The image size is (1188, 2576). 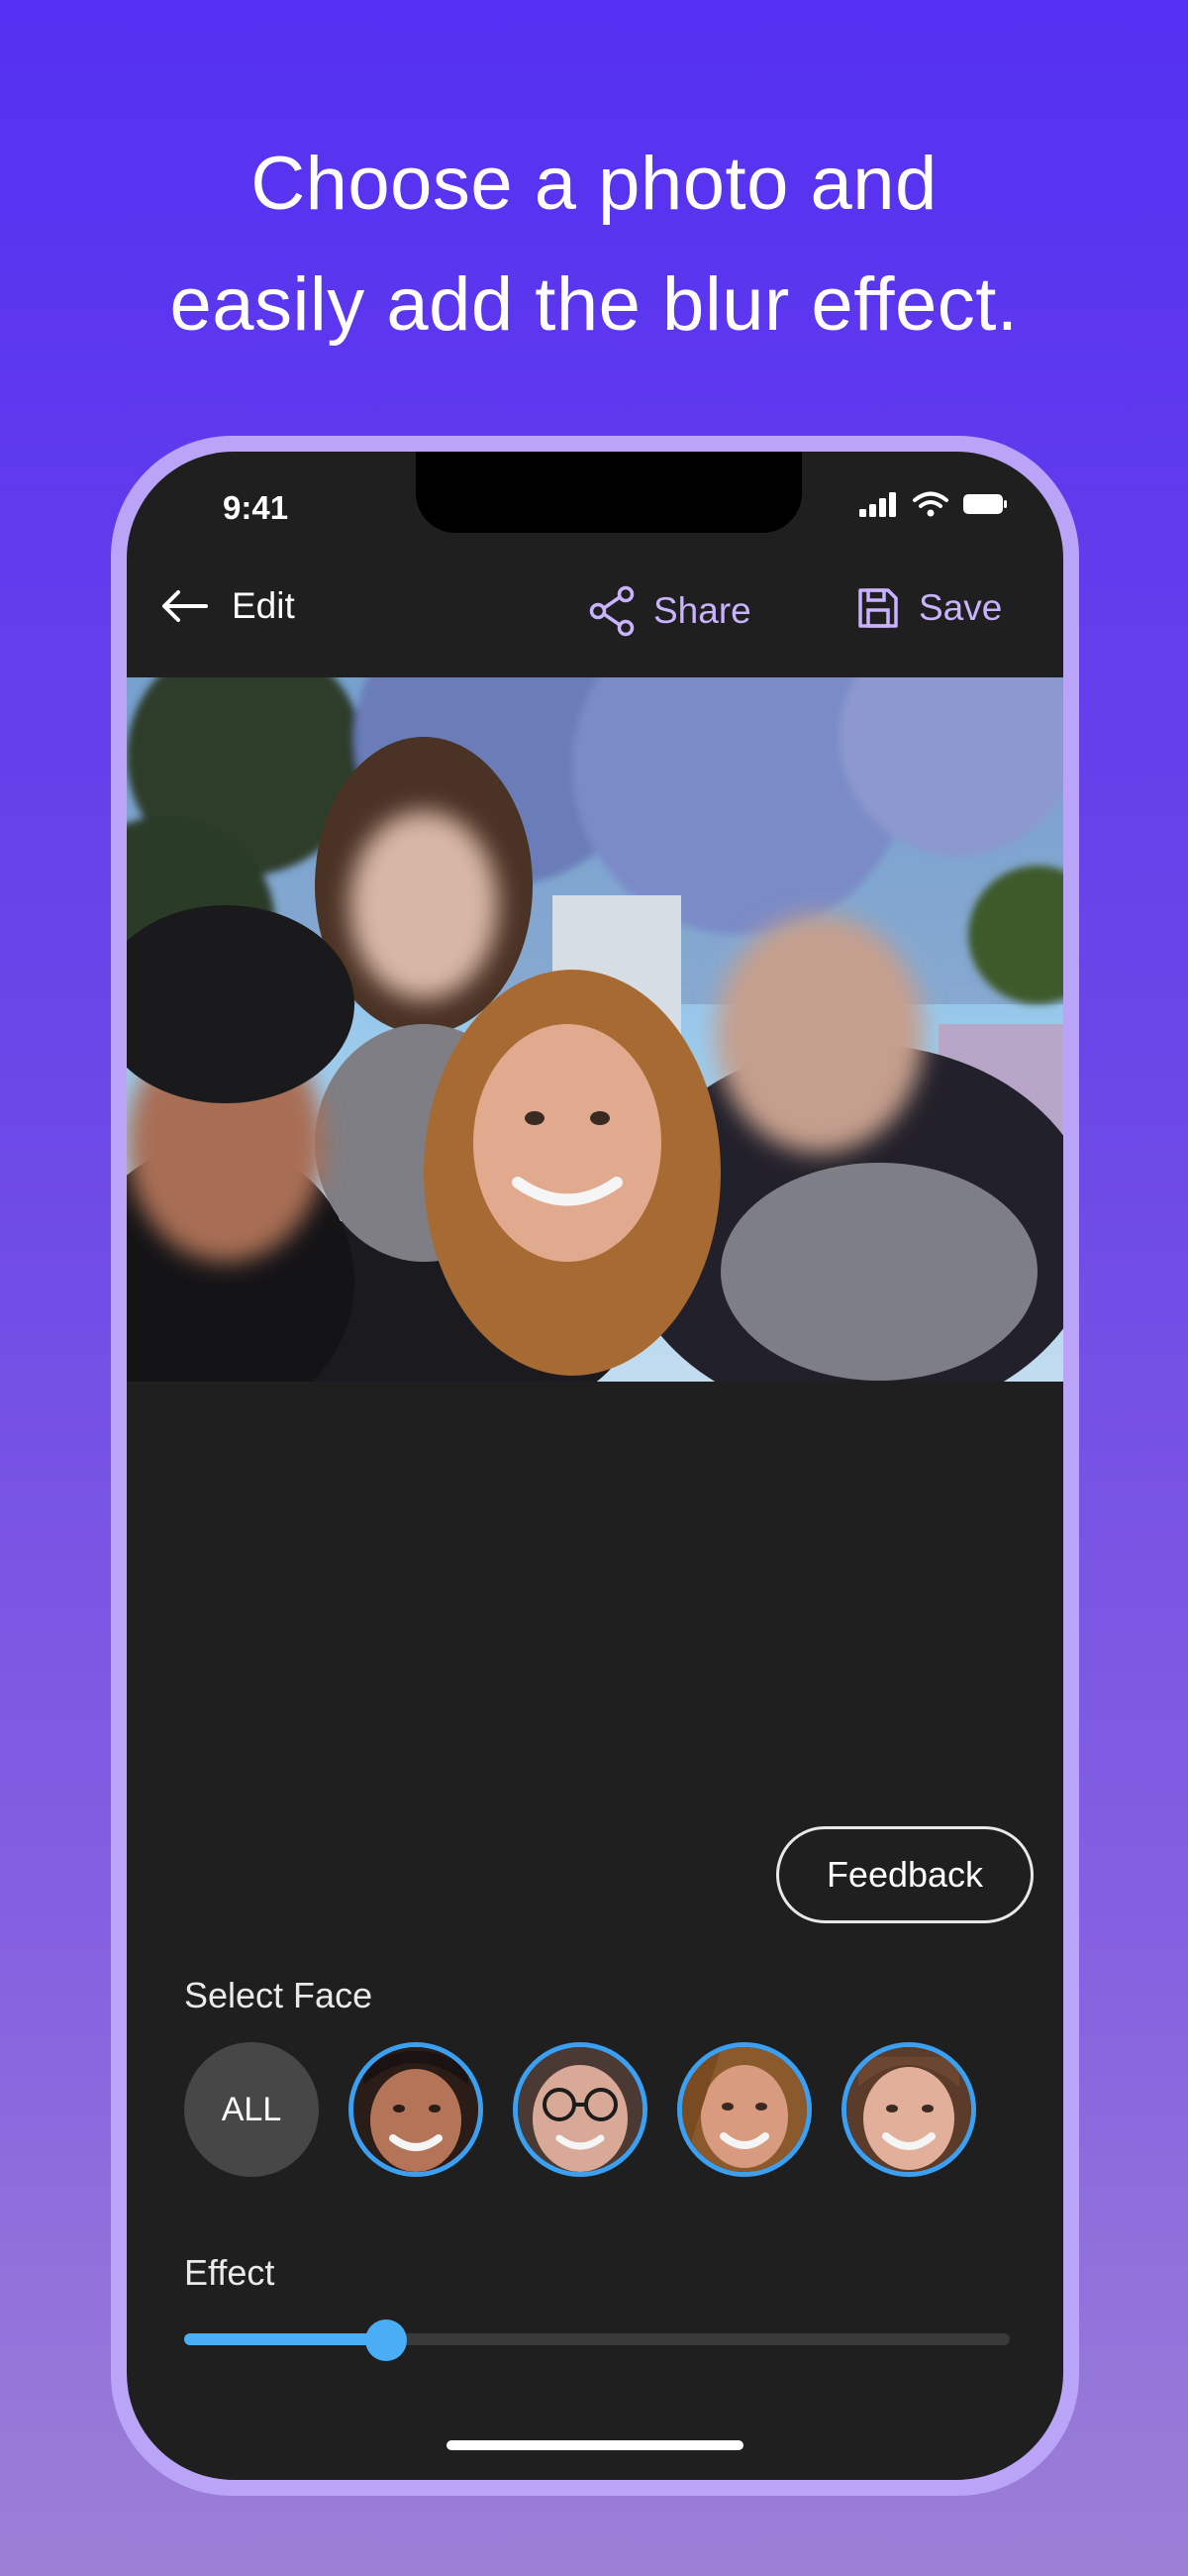 I want to click on effect-label: Effect, so click(x=230, y=2272).